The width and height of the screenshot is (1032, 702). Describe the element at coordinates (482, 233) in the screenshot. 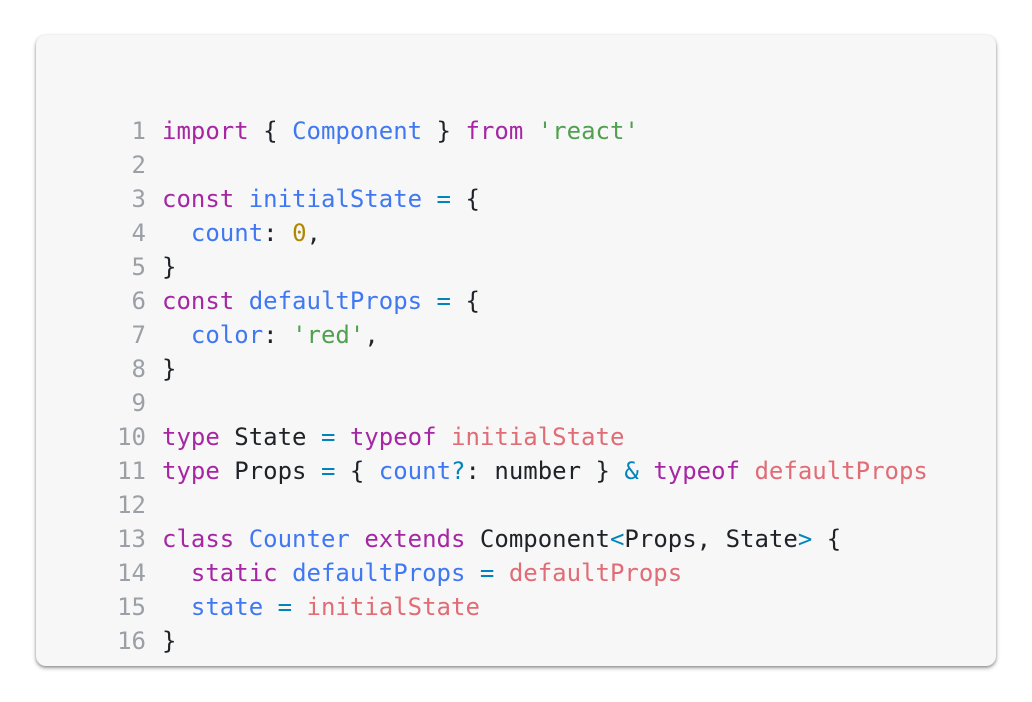

I see `code-line: 4 count: 0,` at that location.